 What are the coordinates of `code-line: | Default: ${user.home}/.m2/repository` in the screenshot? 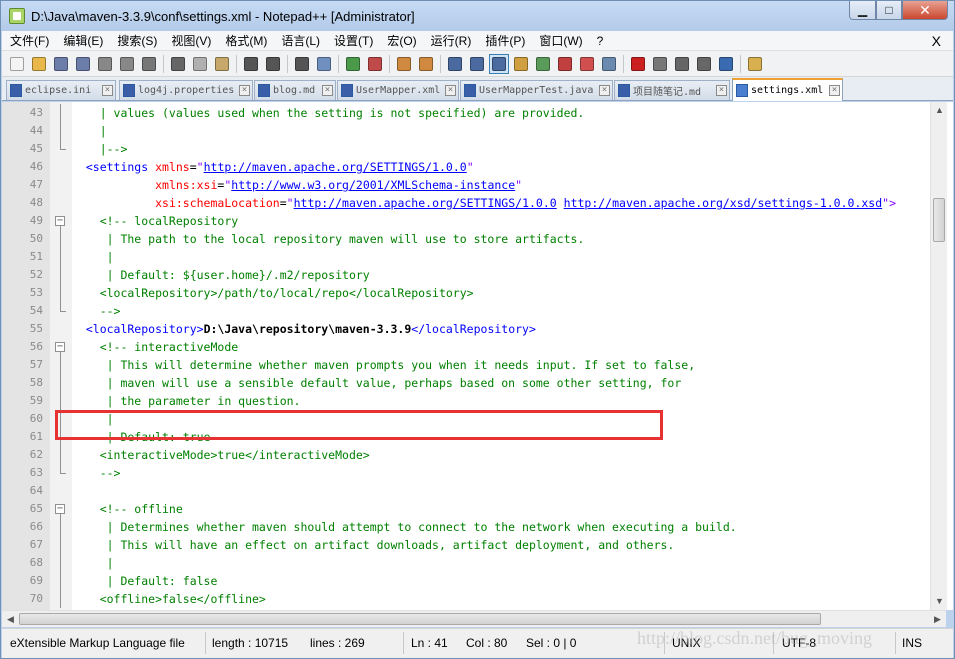 It's located at (221, 275).